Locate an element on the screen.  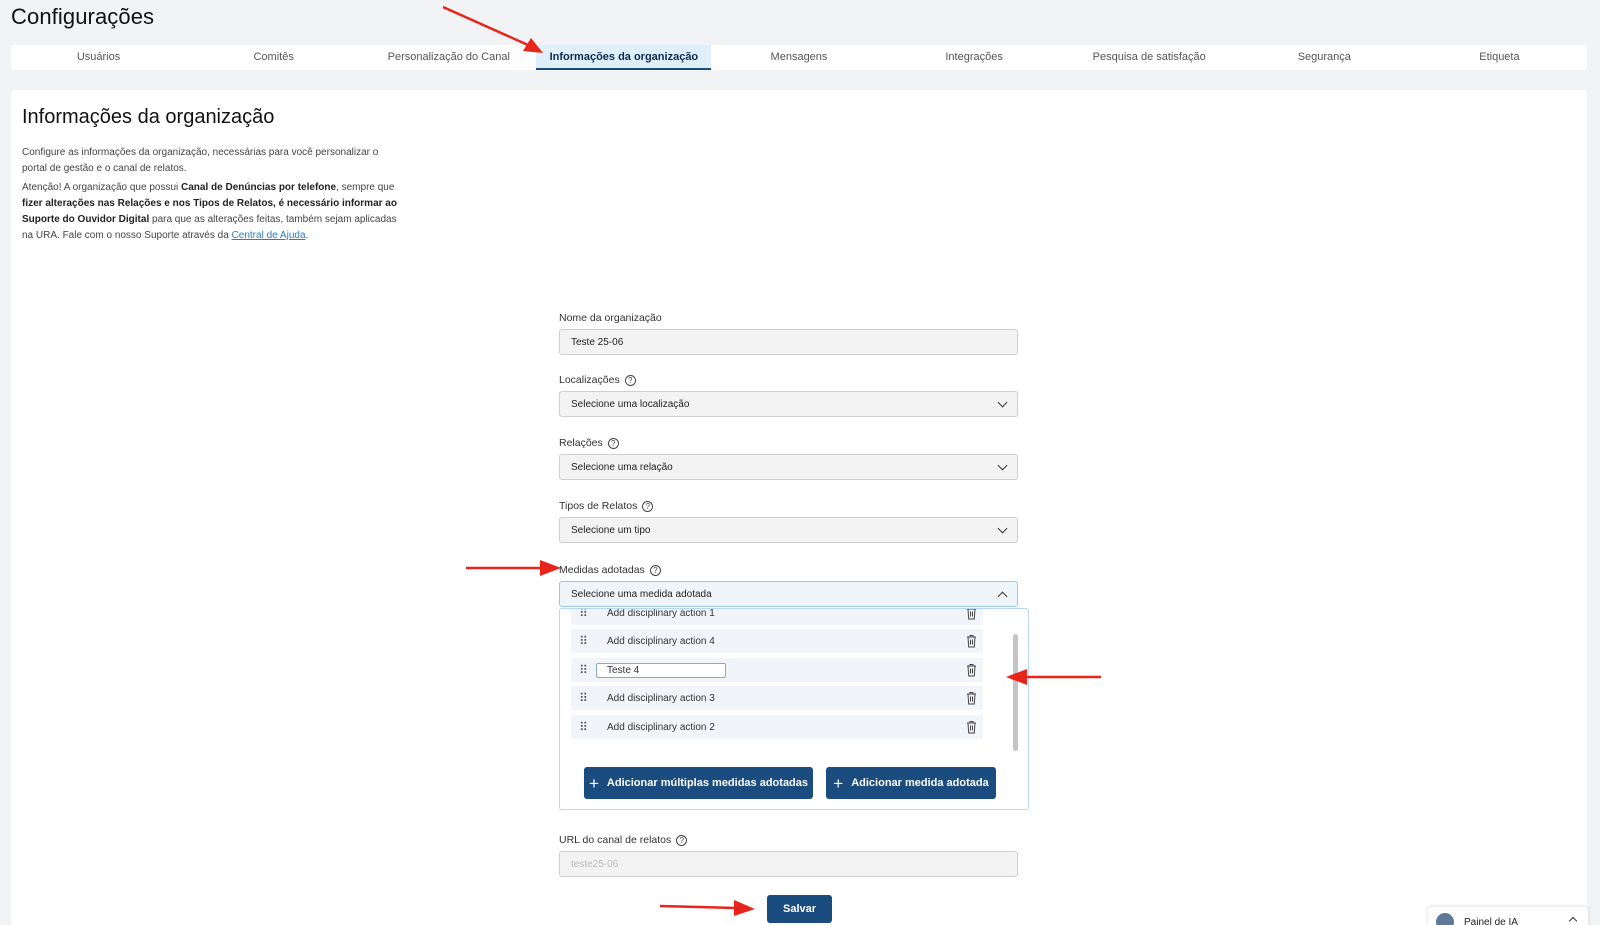
list-item: ⠿ Add disciplinary action 3 is located at coordinates (777, 698).